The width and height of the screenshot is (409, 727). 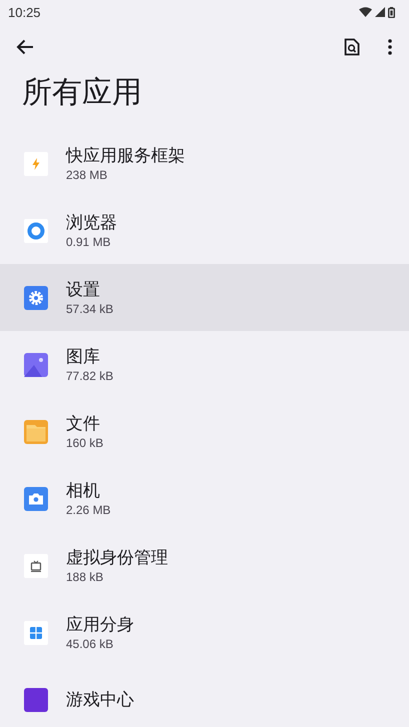 I want to click on image-icon, so click(x=36, y=364).